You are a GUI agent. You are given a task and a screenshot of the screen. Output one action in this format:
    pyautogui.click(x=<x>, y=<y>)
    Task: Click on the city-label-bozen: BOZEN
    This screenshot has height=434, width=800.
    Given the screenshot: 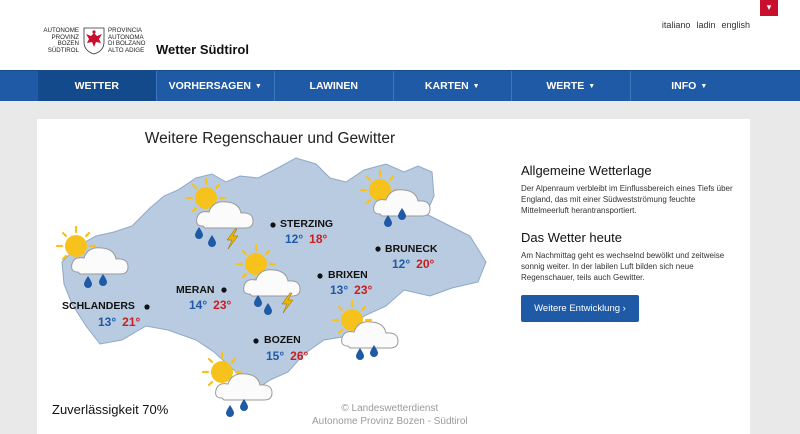 What is the action you would take?
    pyautogui.click(x=282, y=340)
    